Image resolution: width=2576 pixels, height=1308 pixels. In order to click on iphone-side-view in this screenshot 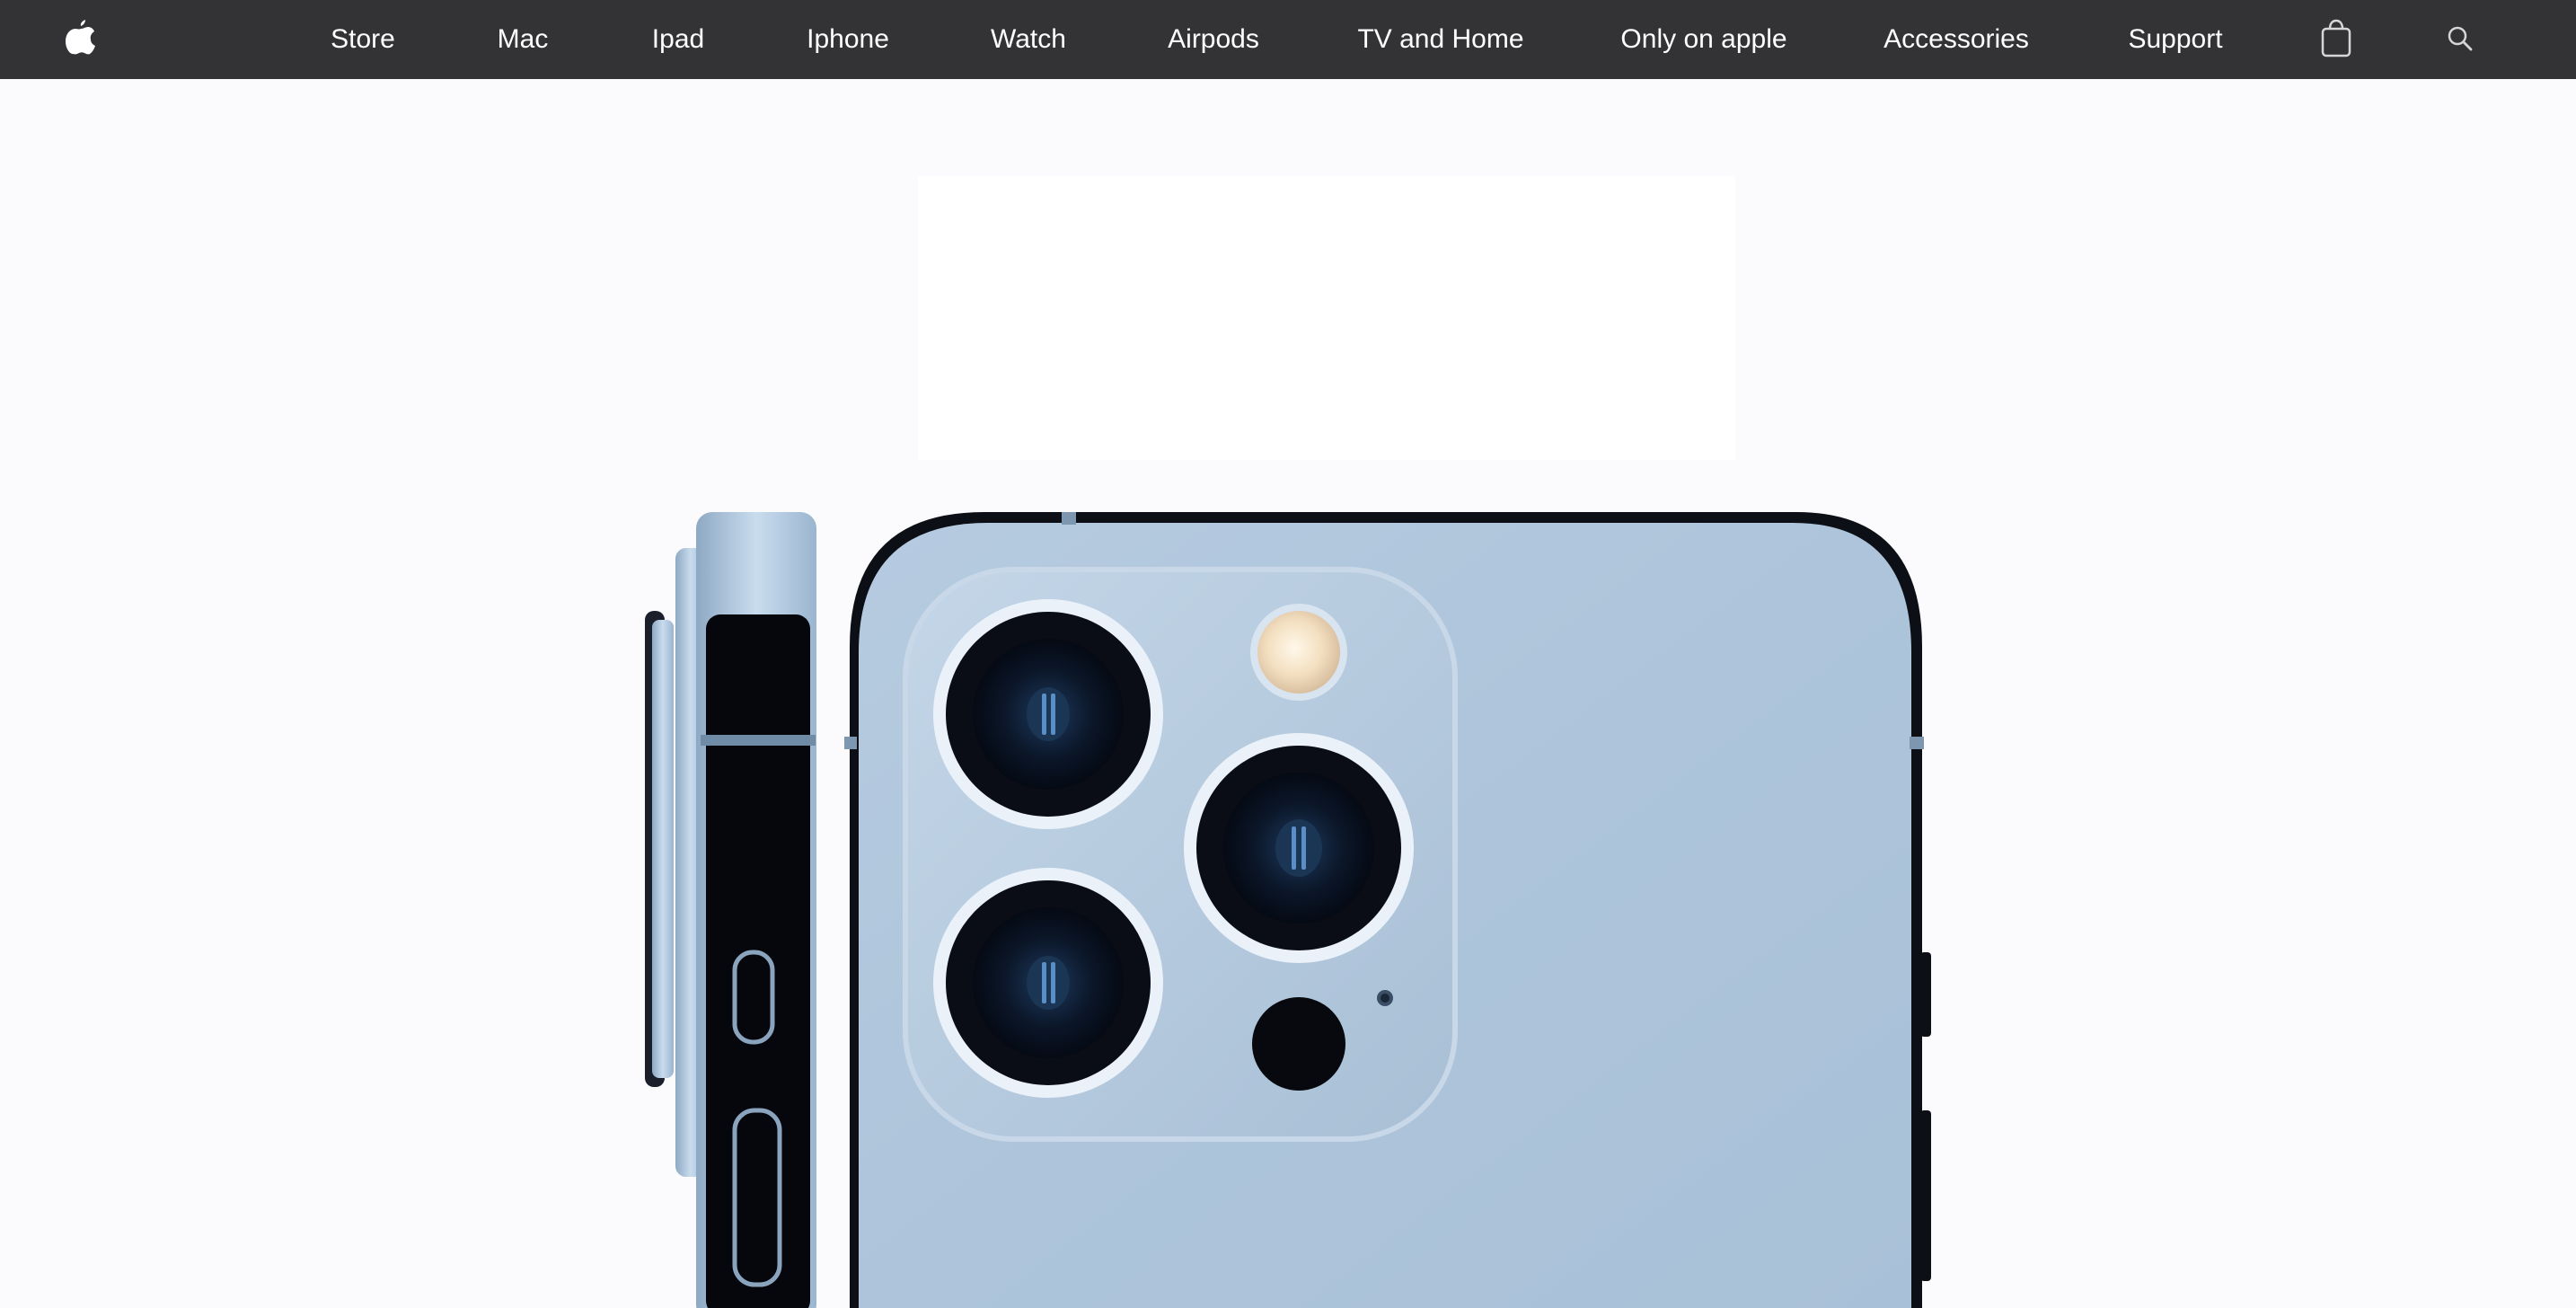, I will do `click(730, 910)`.